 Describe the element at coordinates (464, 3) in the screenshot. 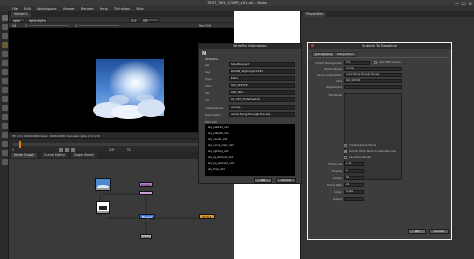

I see `maximize-button: ☐` at that location.